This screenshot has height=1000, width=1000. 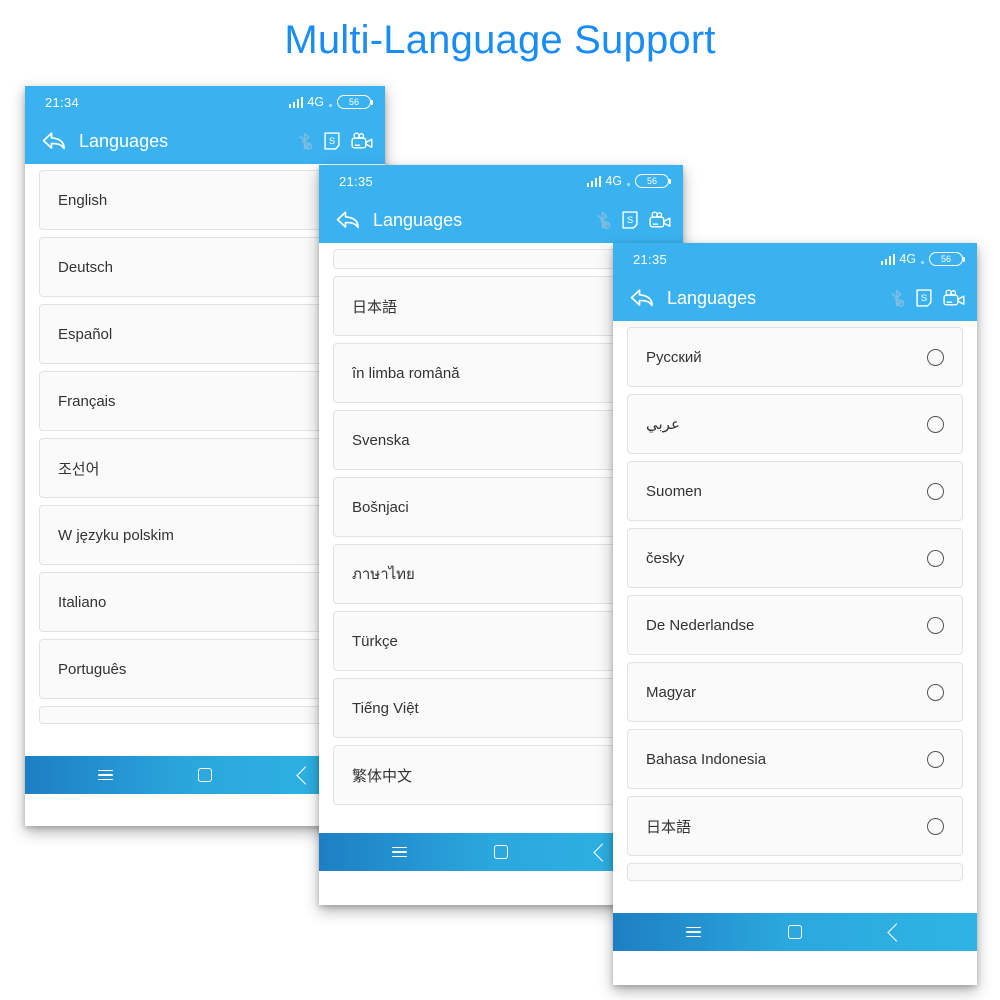 I want to click on language-name: în limba română, so click(x=406, y=373).